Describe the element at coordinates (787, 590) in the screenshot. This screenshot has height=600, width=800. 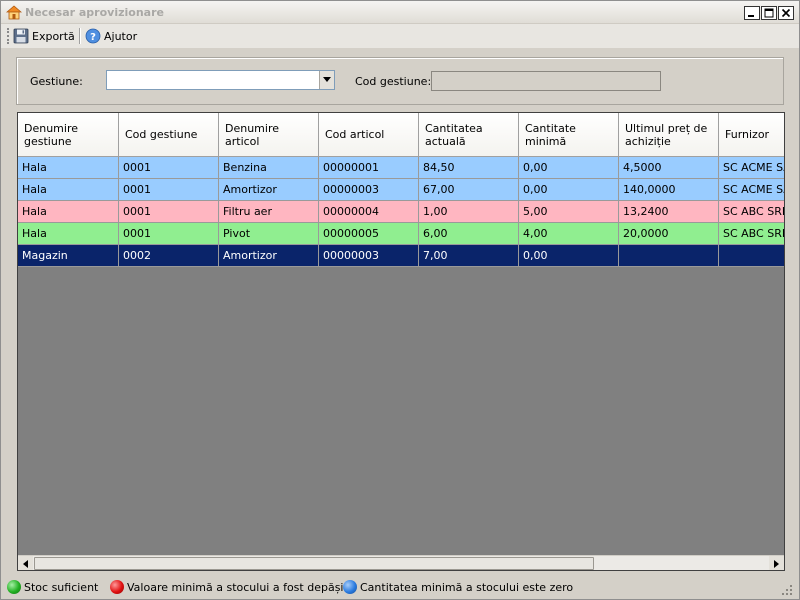
I see `resize-grip-icon` at that location.